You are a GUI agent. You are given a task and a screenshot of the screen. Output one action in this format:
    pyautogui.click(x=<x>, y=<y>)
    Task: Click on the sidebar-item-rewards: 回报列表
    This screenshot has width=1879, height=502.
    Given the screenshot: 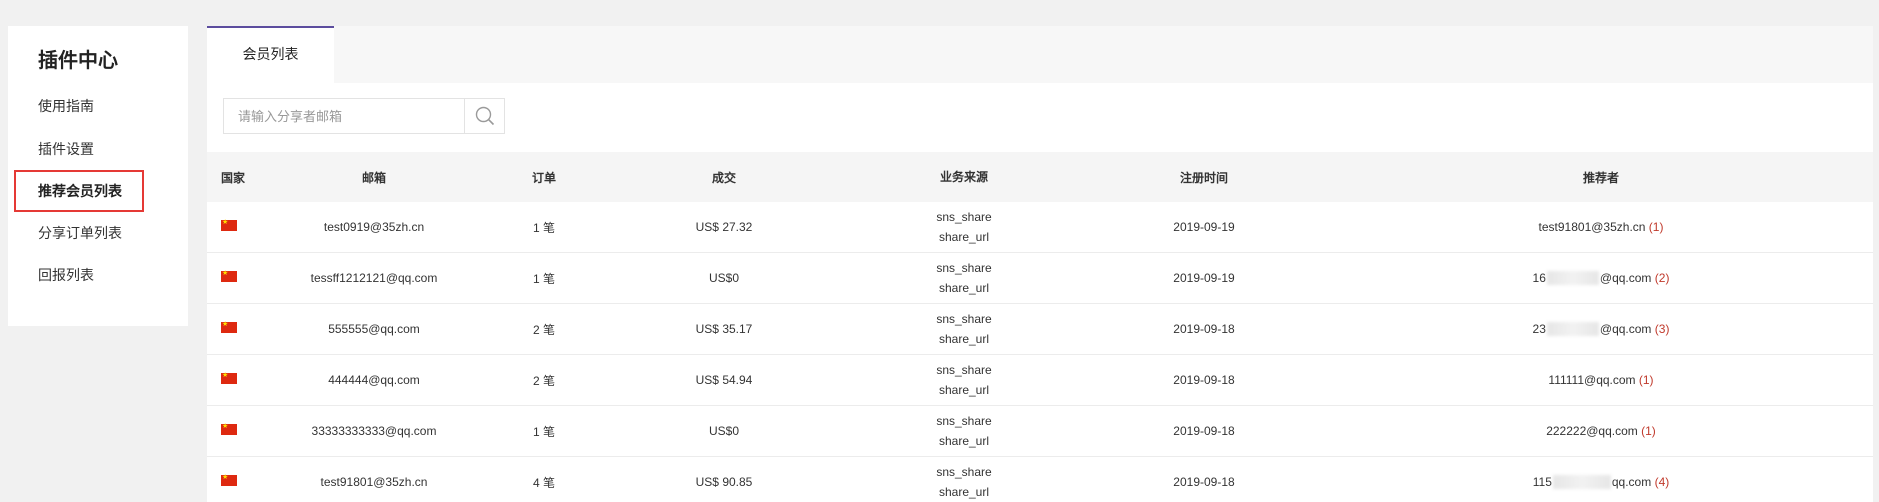 What is the action you would take?
    pyautogui.click(x=66, y=275)
    